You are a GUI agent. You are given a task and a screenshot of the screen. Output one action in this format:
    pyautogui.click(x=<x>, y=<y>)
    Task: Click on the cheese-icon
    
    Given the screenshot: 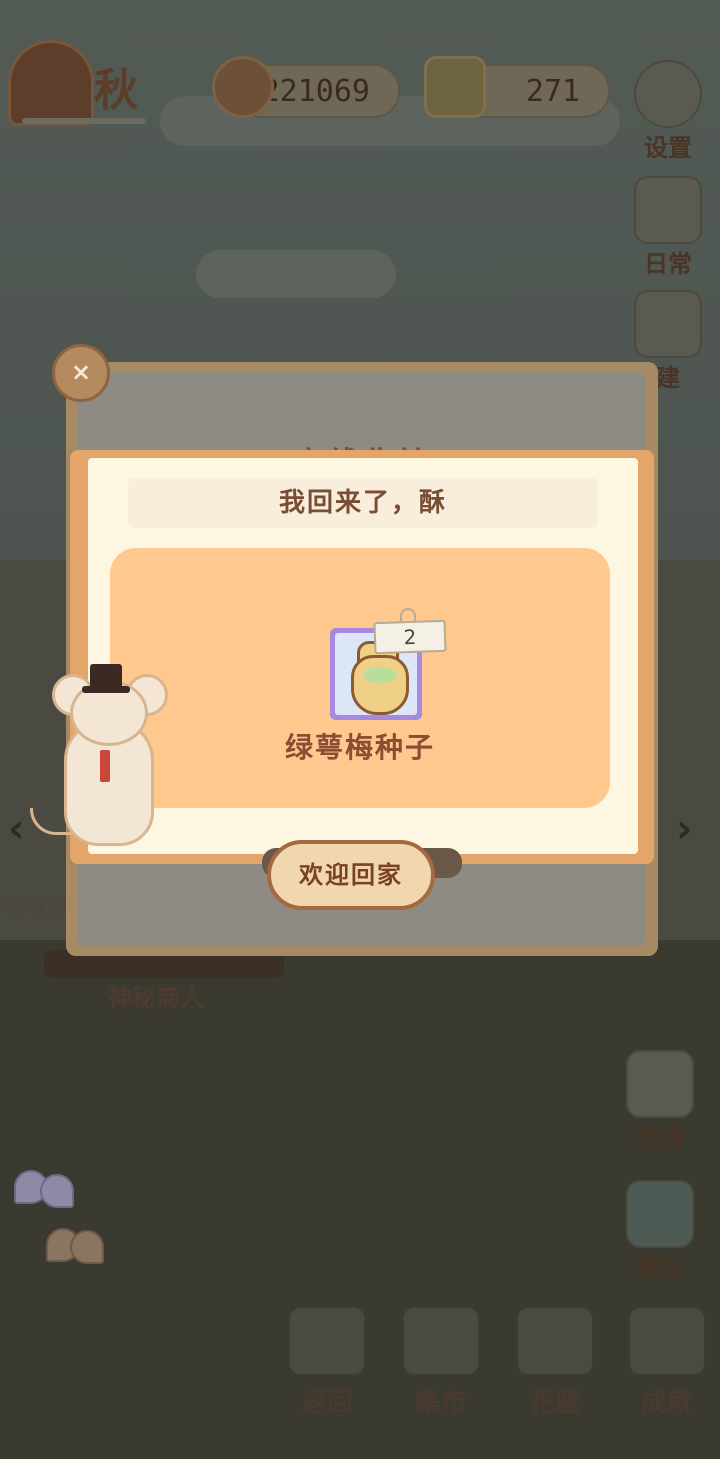 What is the action you would take?
    pyautogui.click(x=455, y=87)
    